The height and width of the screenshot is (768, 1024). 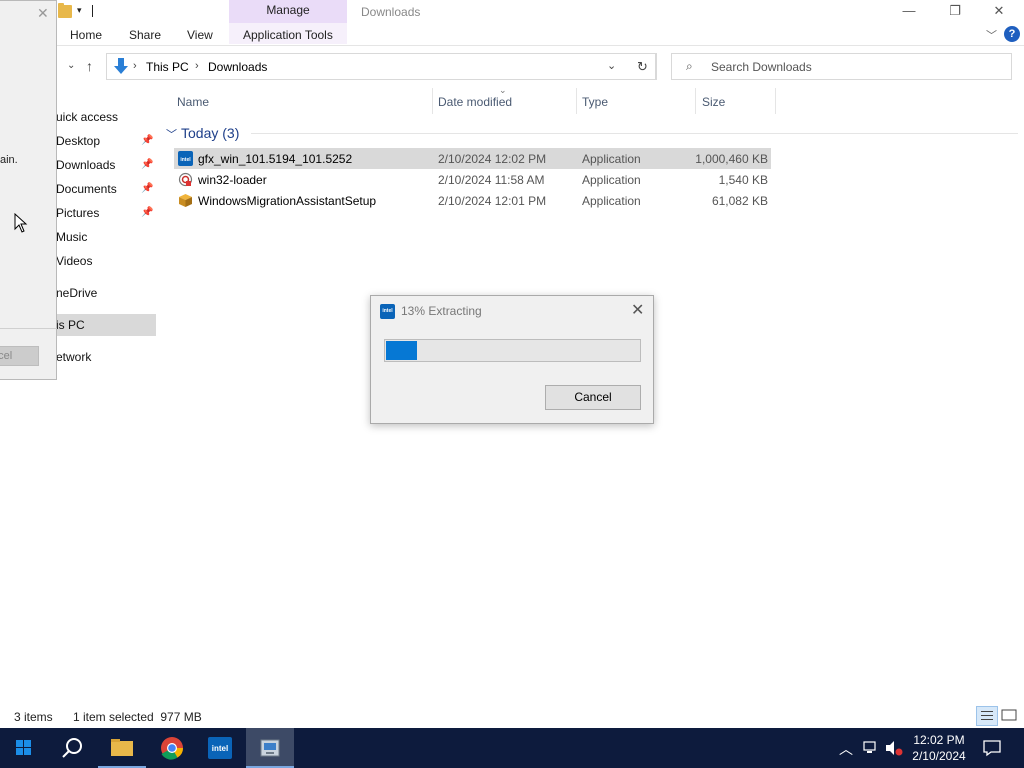 I want to click on status-selection: 1 item selected 977 MB, so click(x=137, y=717).